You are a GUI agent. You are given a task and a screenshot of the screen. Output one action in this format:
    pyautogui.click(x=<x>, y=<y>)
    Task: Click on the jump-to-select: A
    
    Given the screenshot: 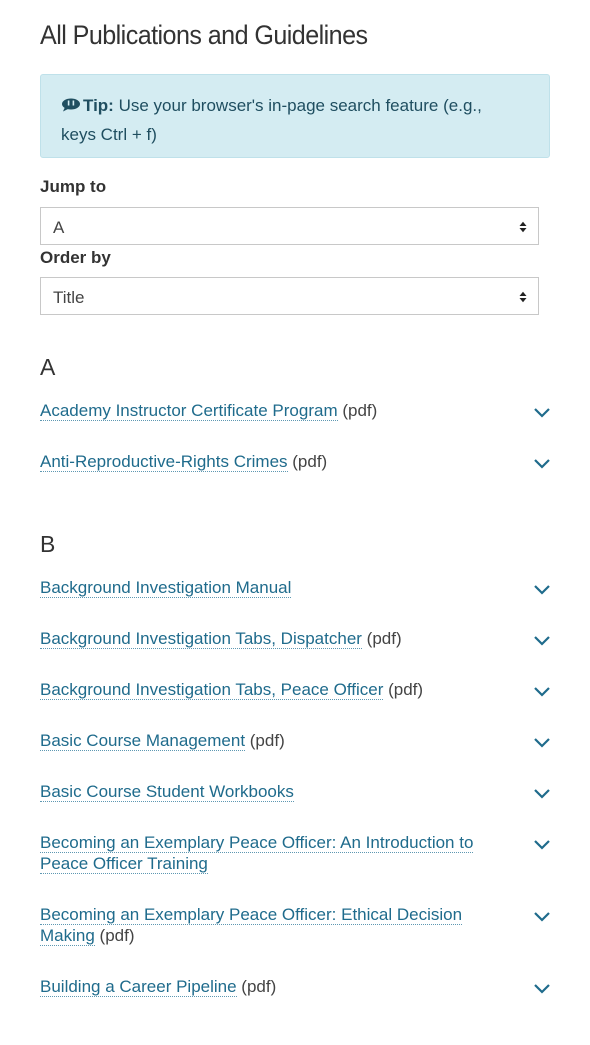 What is the action you would take?
    pyautogui.click(x=289, y=226)
    